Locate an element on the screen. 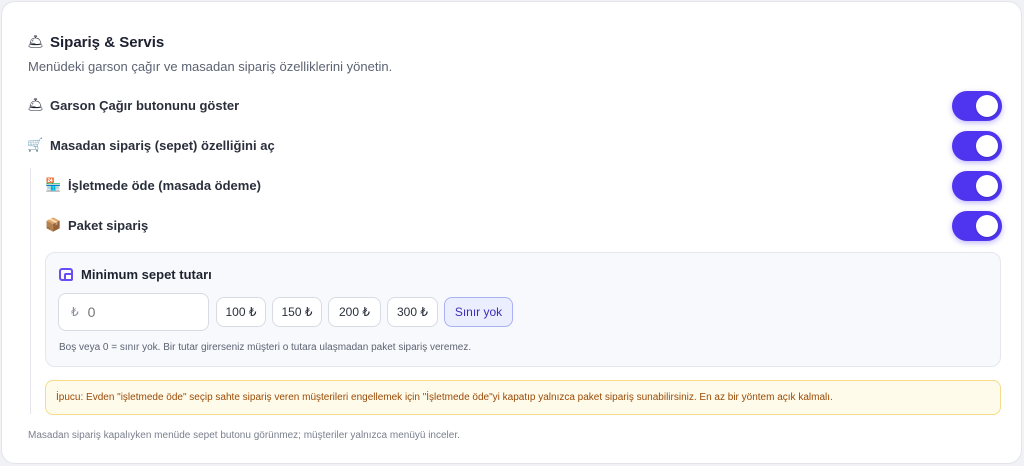 This screenshot has height=466, width=1024. minimum-amount-field: ₺ is located at coordinates (133, 312).